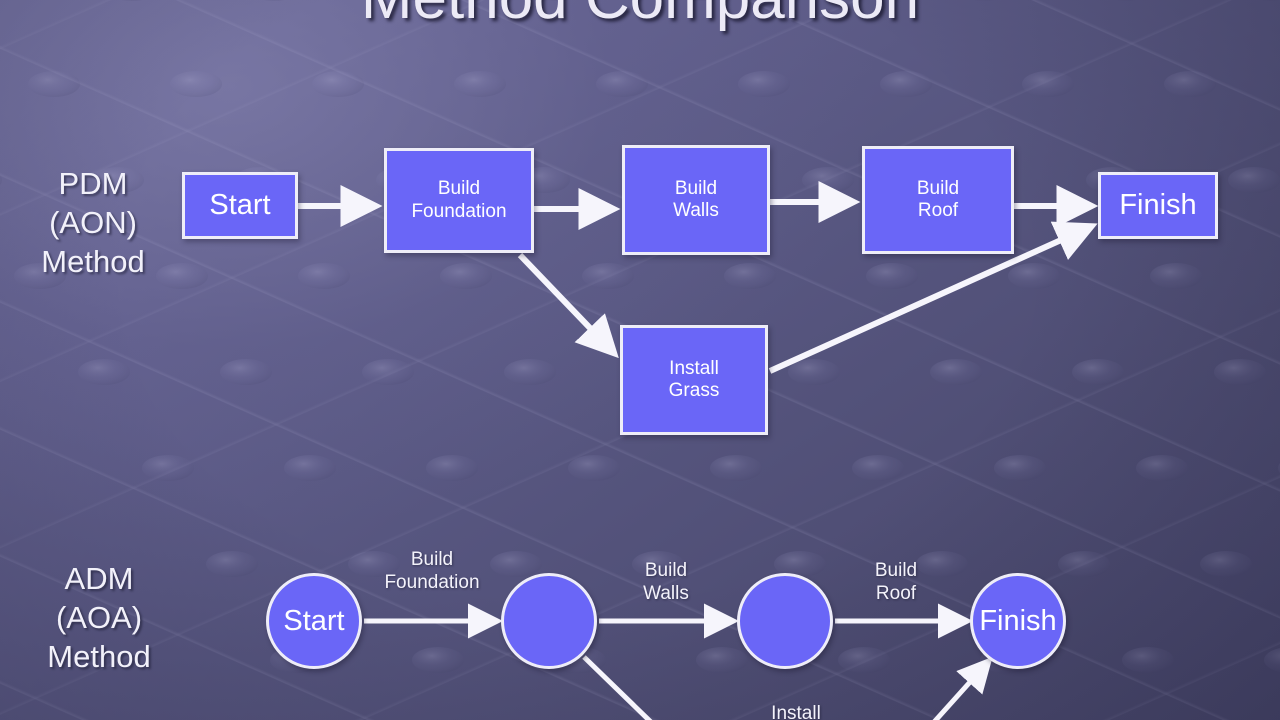 Image resolution: width=1280 pixels, height=720 pixels. What do you see at coordinates (99, 617) in the screenshot?
I see `adm-method-label: ADM (AOA) Method` at bounding box center [99, 617].